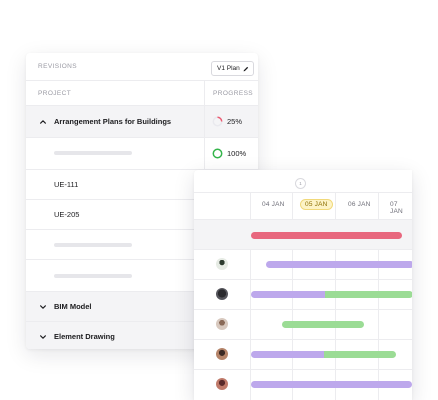 The width and height of the screenshot is (438, 400). I want to click on table-header: PROJECT PROGRESS, so click(142, 93).